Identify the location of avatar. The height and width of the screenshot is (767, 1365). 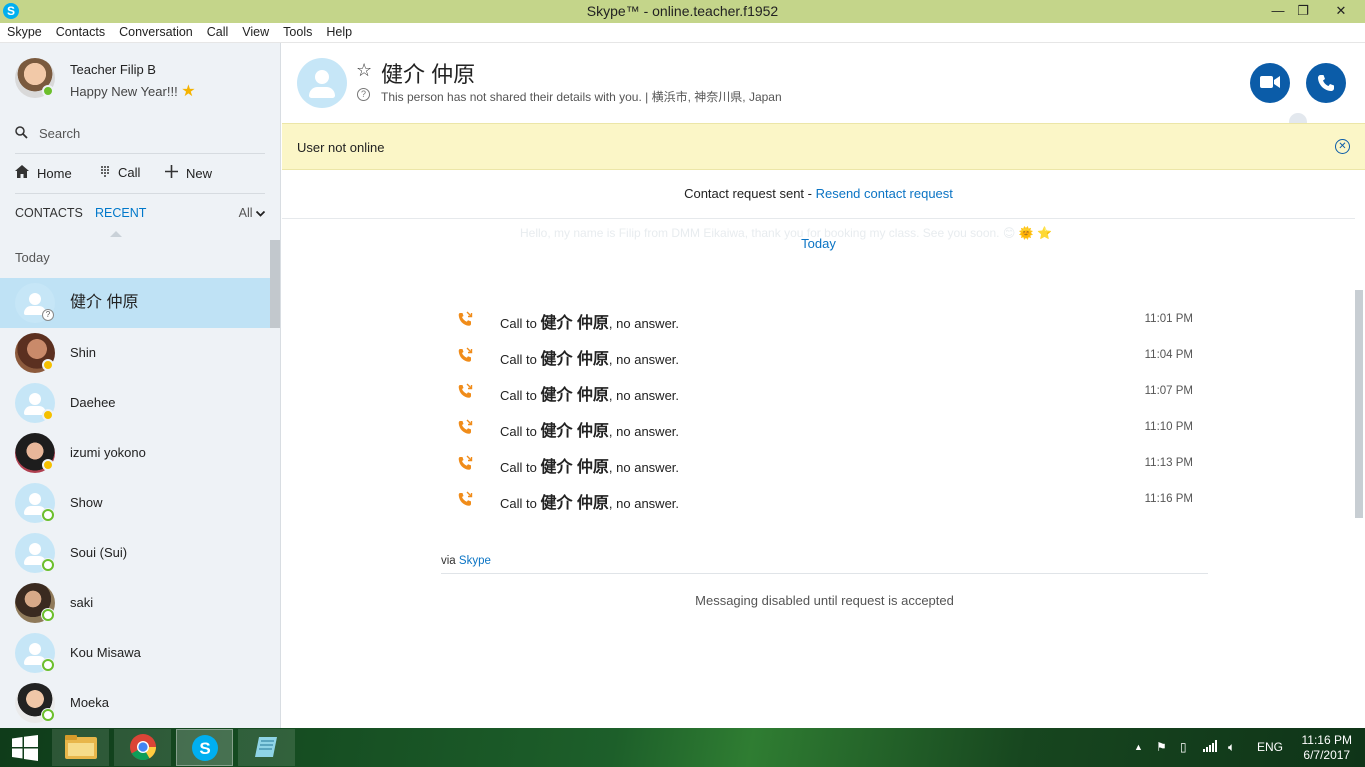
(322, 83).